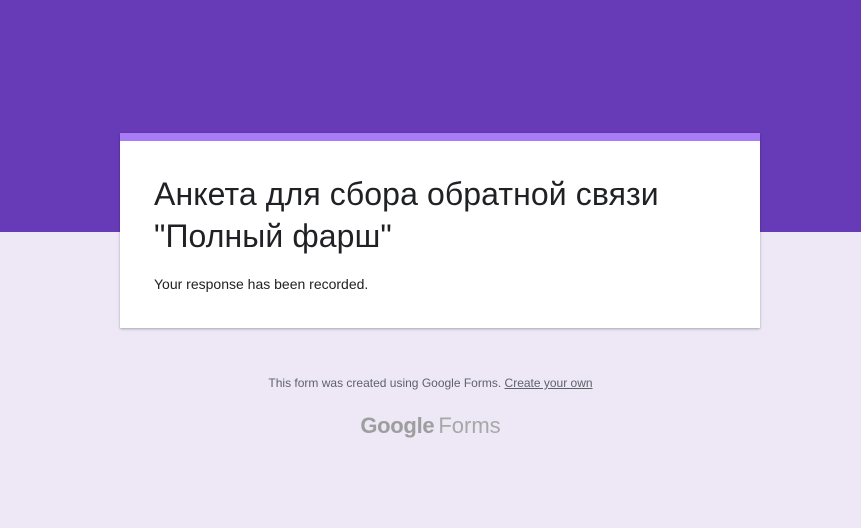 The image size is (861, 528). Describe the element at coordinates (261, 284) in the screenshot. I see `confirmation-message: Your response has been recorded.` at that location.